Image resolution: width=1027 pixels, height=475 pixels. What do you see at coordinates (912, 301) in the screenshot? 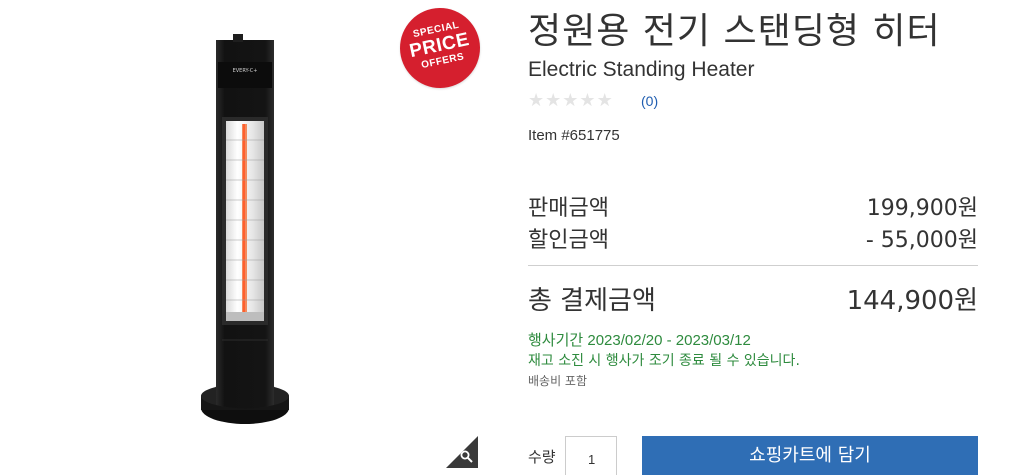
I see `total-price-value: 144,900원` at bounding box center [912, 301].